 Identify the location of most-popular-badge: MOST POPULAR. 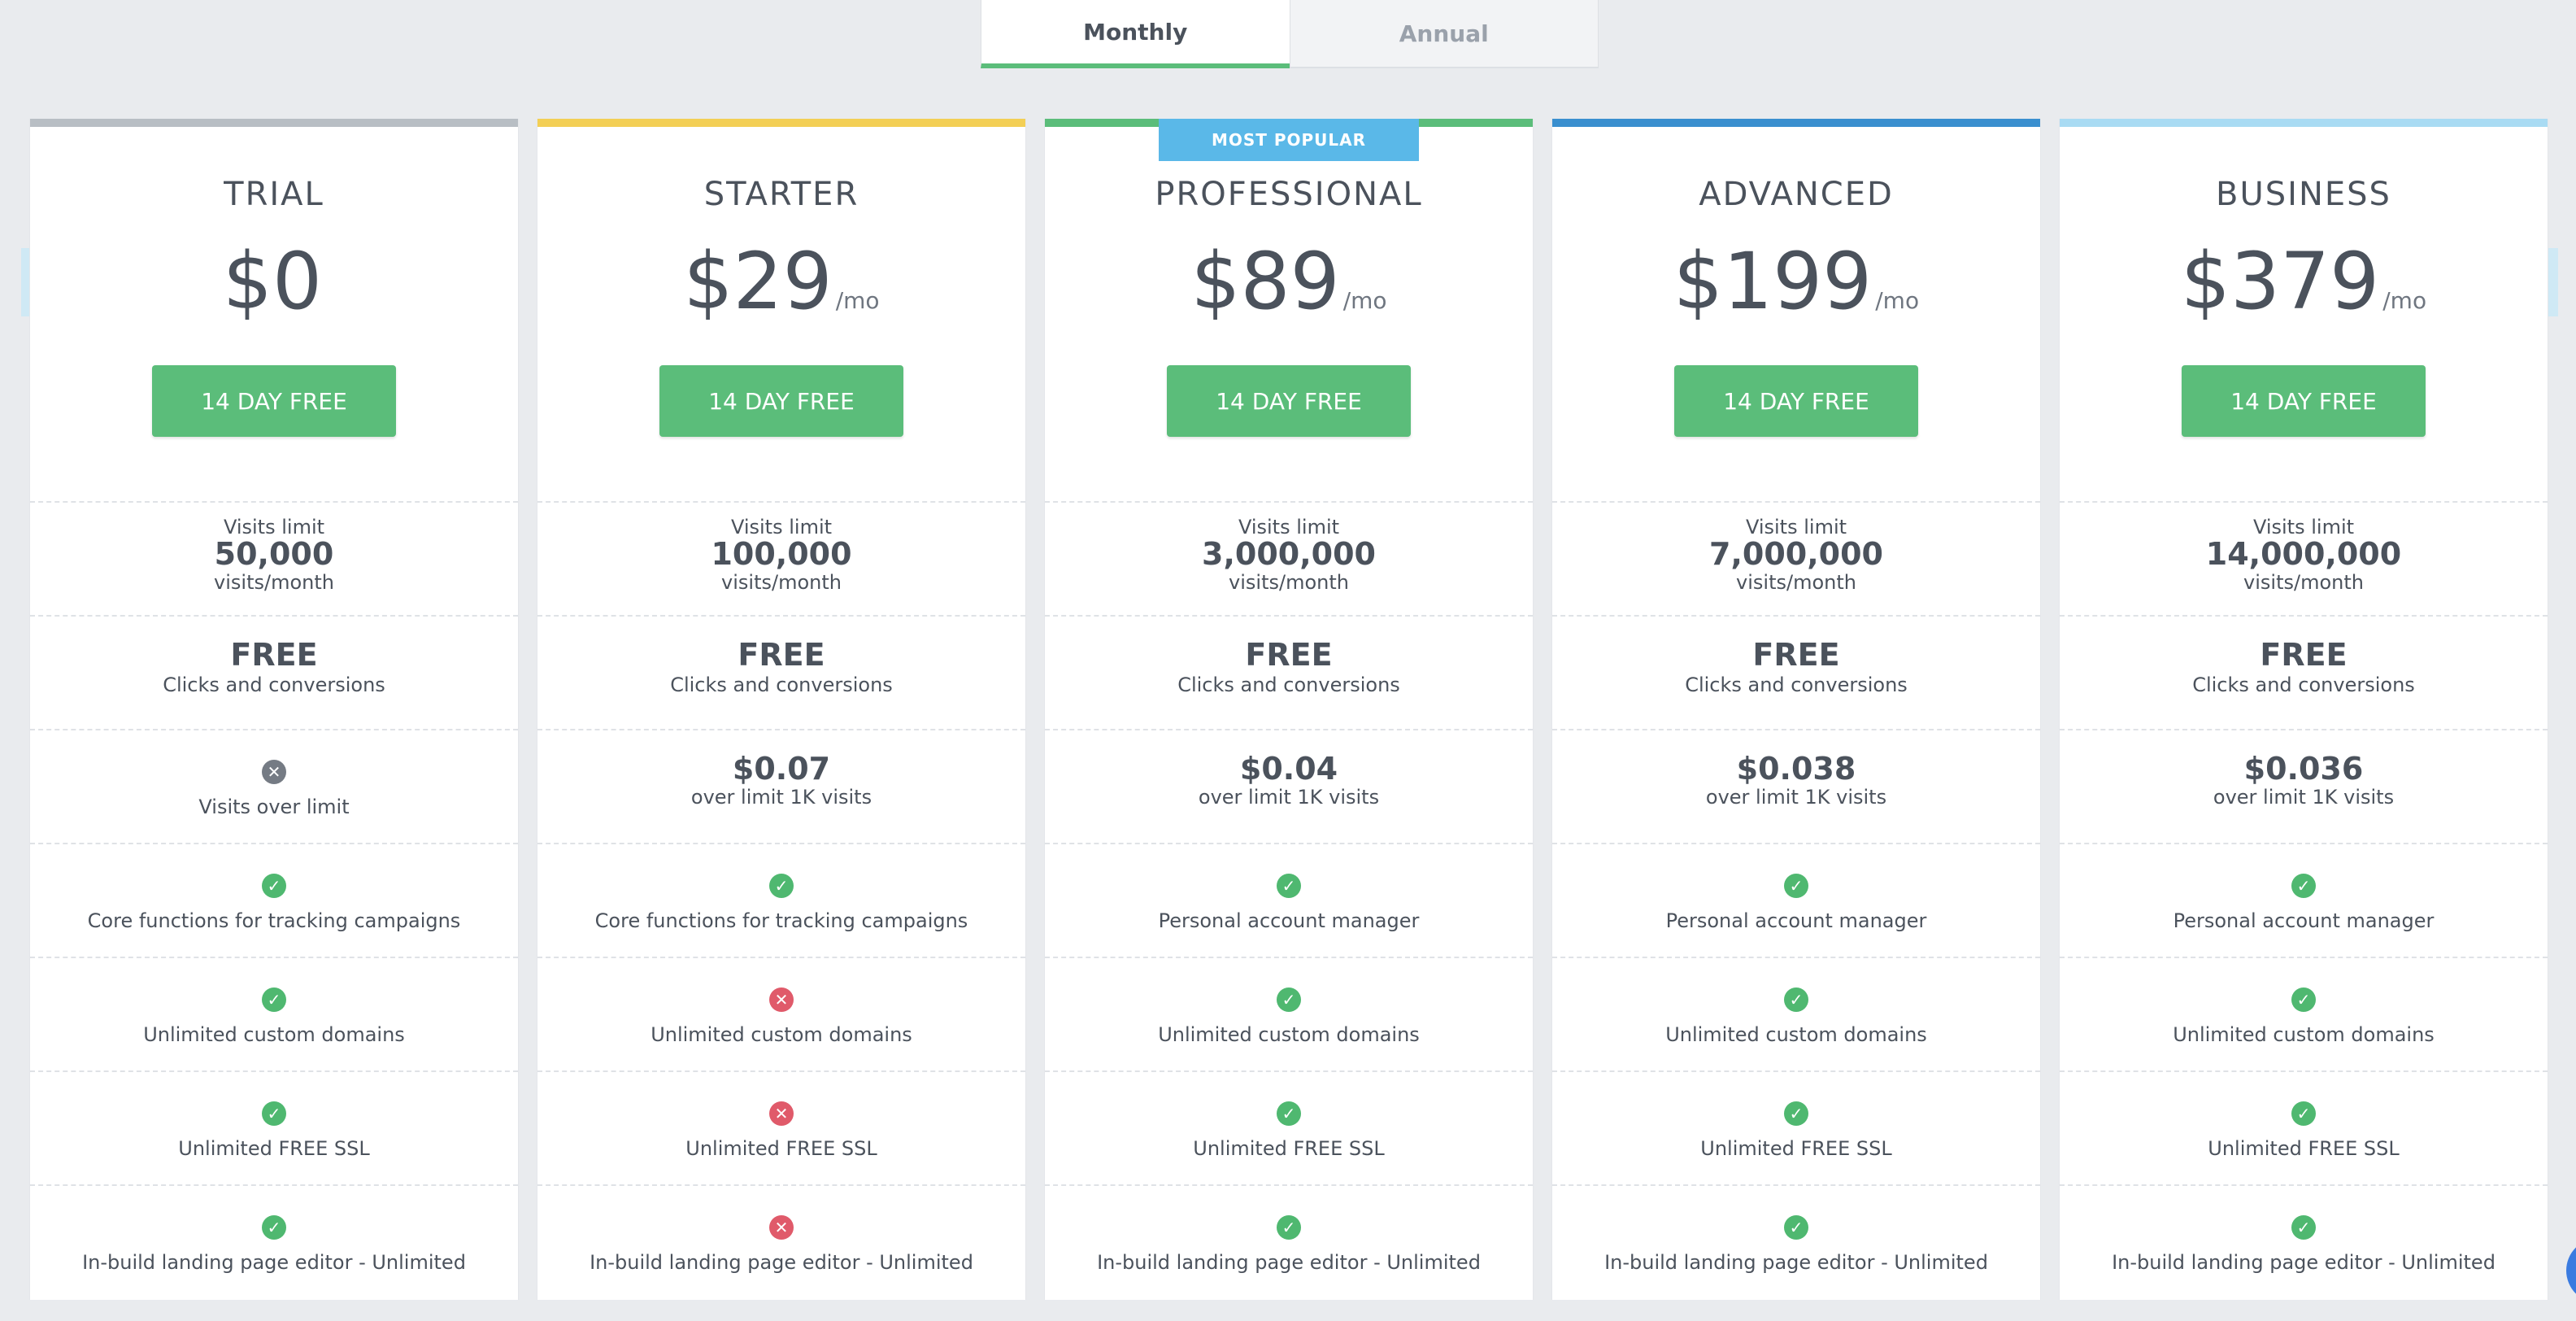
(1289, 140).